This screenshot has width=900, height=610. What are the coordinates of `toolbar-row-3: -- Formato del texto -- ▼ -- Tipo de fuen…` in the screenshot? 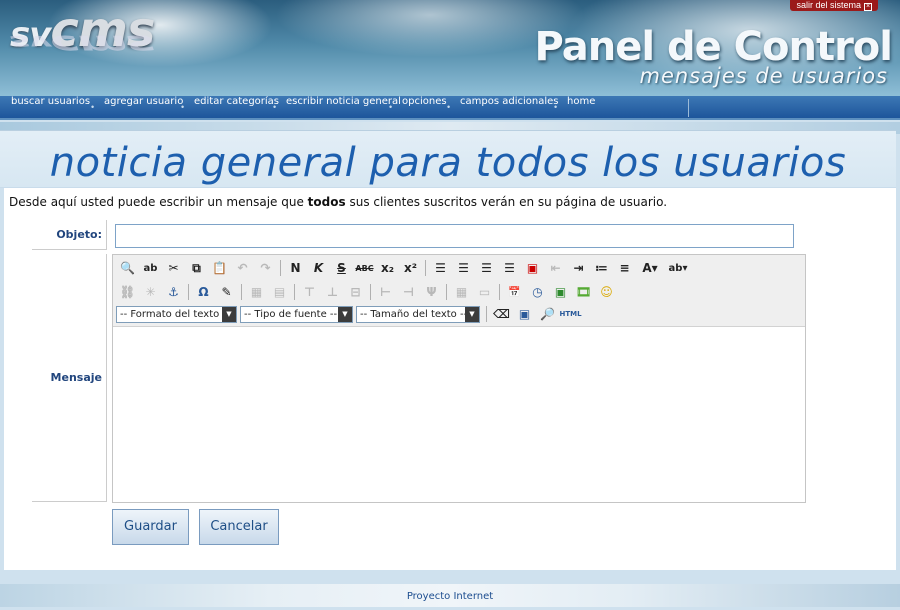 It's located at (349, 314).